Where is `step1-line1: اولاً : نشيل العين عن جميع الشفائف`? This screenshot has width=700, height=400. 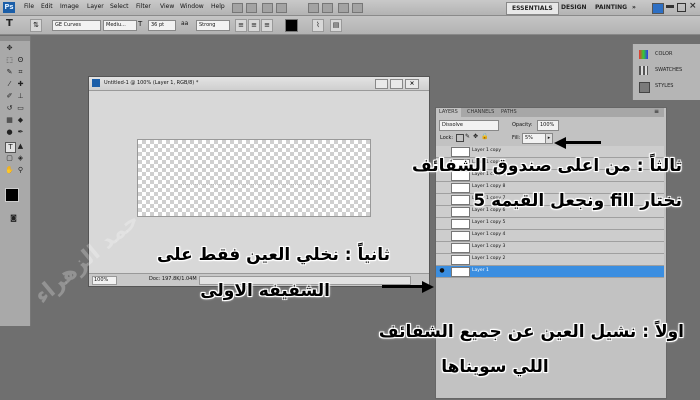
step1-line1: اولاً : نشيل العين عن جميع الشفائف is located at coordinates (531, 332).